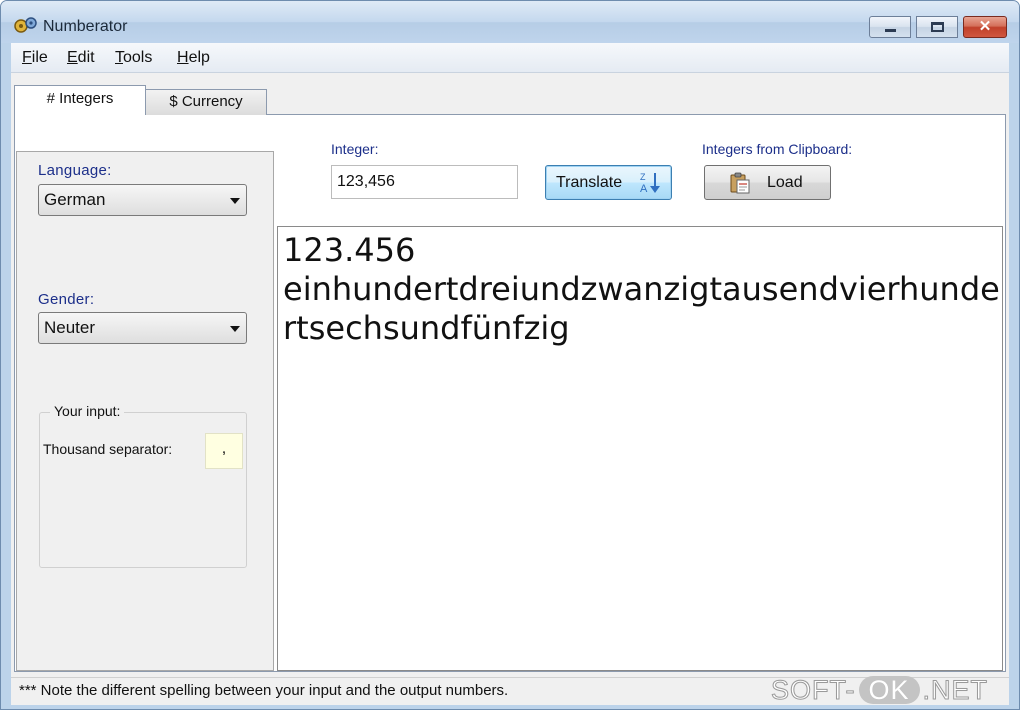  Describe the element at coordinates (510, 58) in the screenshot. I see `menu-bar: File Edit Tools Help` at that location.